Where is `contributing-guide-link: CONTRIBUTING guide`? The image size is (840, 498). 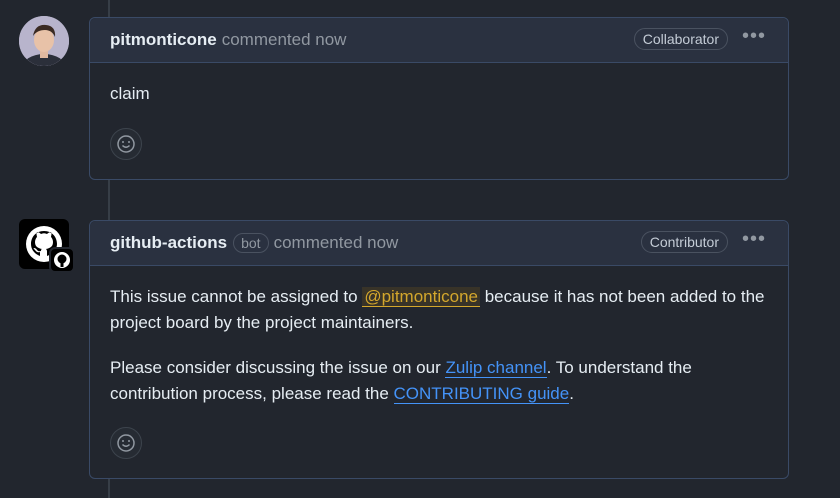
contributing-guide-link: CONTRIBUTING guide is located at coordinates (481, 394).